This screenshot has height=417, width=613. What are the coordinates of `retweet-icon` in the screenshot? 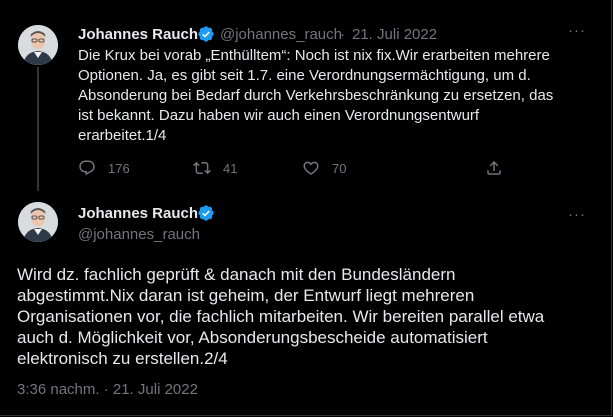 It's located at (202, 168).